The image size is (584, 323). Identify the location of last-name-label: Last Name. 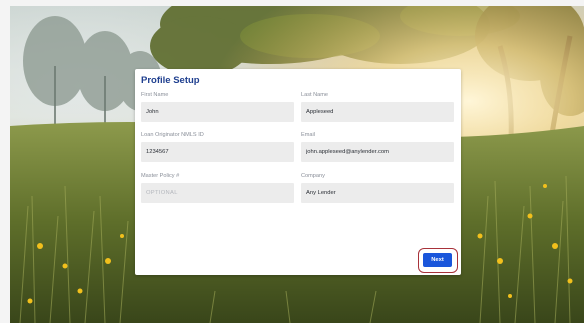
(315, 95).